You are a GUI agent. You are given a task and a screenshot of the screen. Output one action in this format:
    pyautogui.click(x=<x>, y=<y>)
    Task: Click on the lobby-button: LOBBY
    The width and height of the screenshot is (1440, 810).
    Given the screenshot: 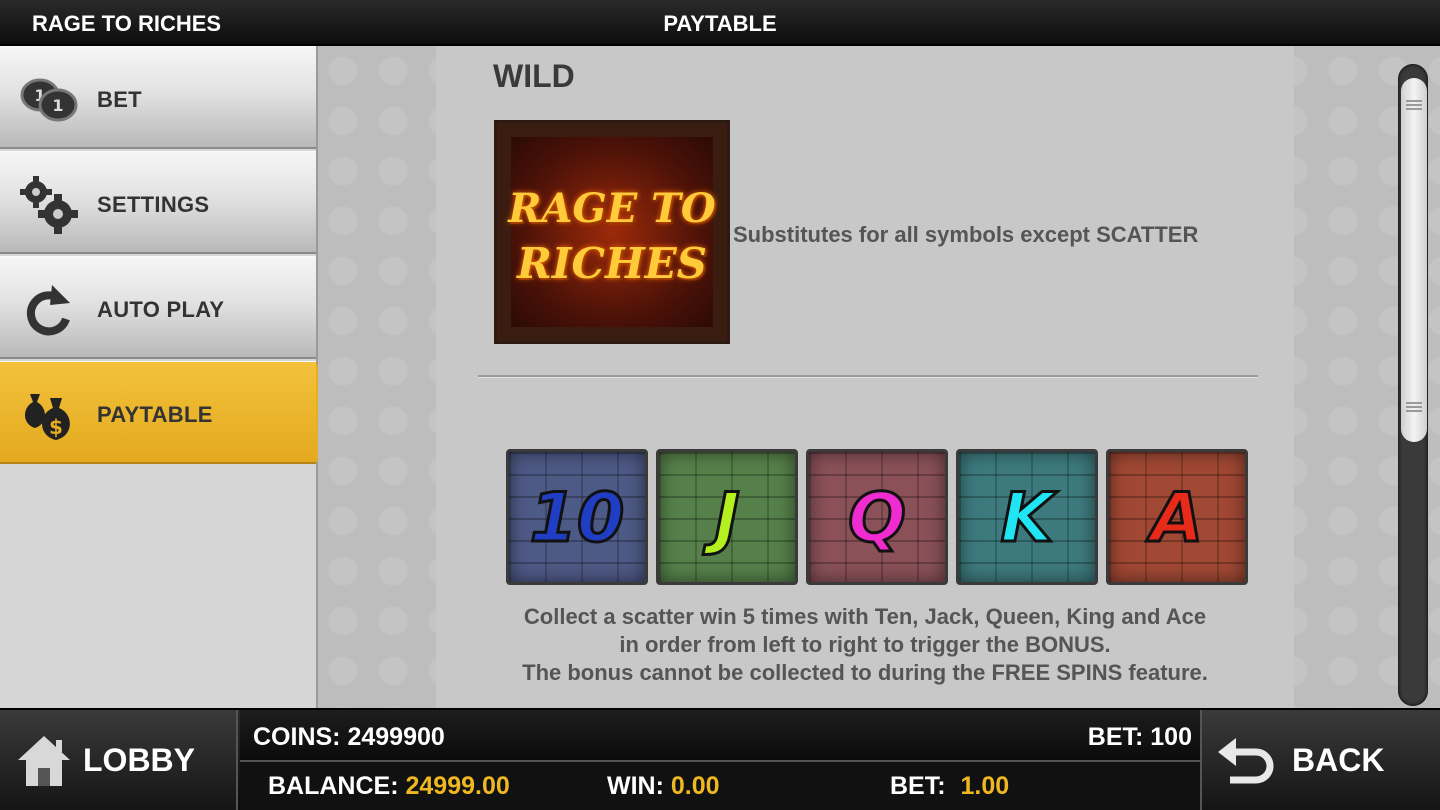 What is the action you would take?
    pyautogui.click(x=119, y=760)
    